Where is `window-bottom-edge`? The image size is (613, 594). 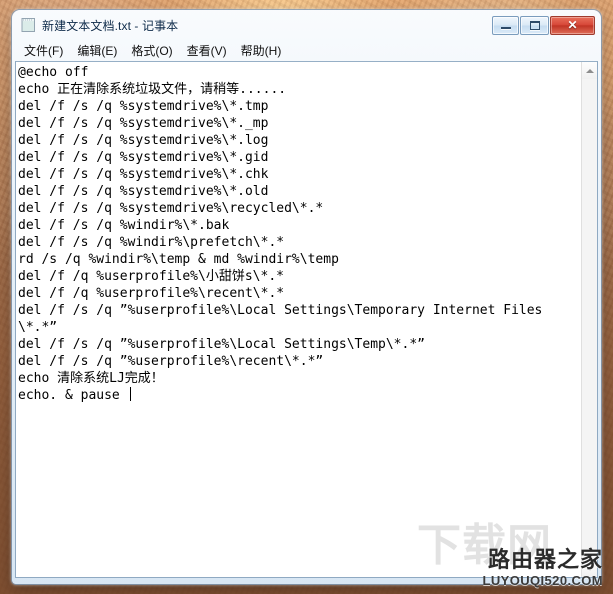 window-bottom-edge is located at coordinates (306, 582).